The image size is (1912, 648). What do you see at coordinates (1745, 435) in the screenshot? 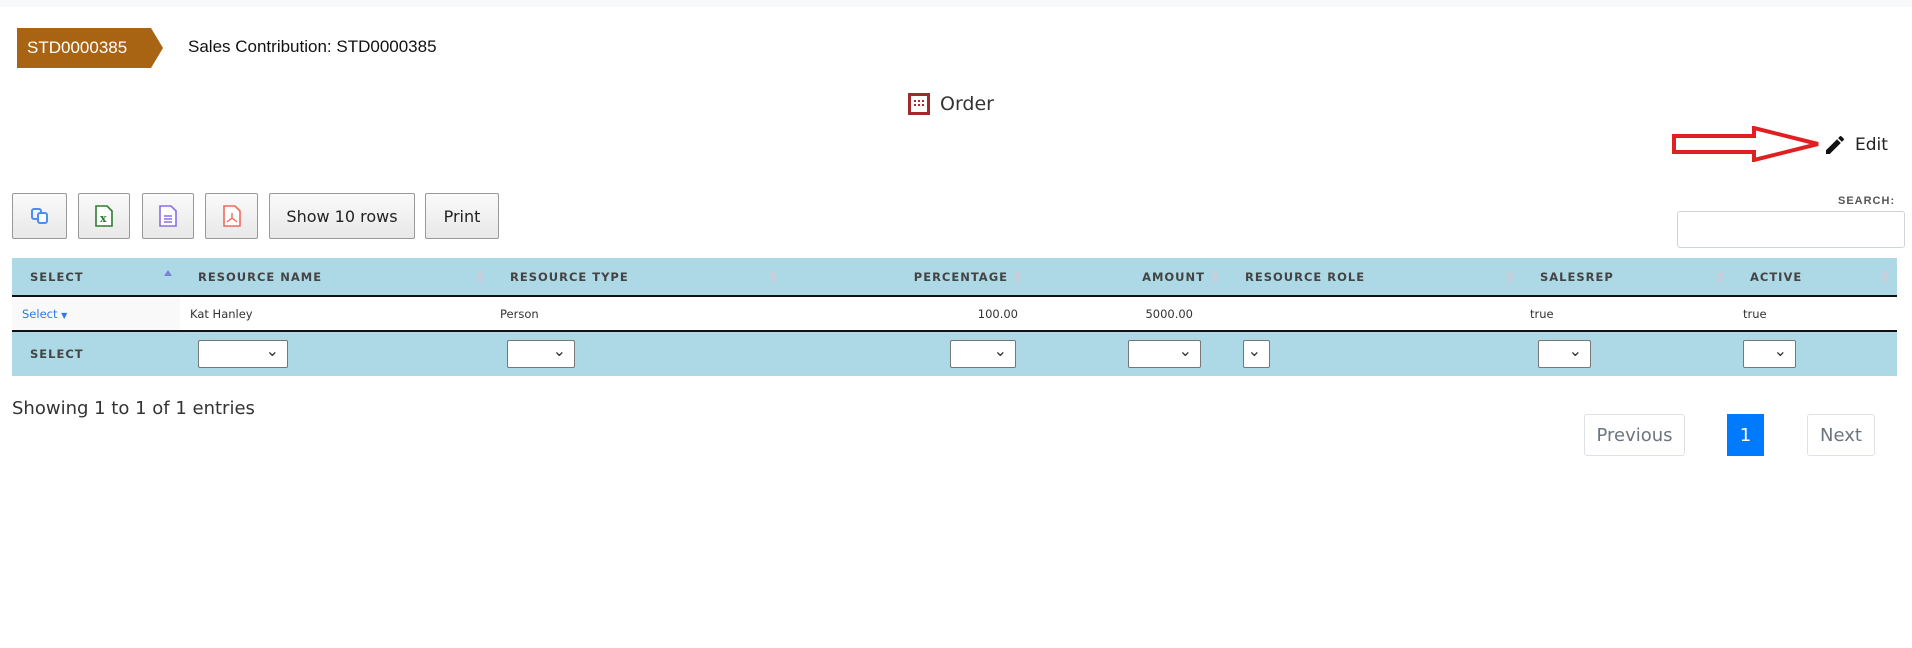
I see `pagination-page-1: 1` at bounding box center [1745, 435].